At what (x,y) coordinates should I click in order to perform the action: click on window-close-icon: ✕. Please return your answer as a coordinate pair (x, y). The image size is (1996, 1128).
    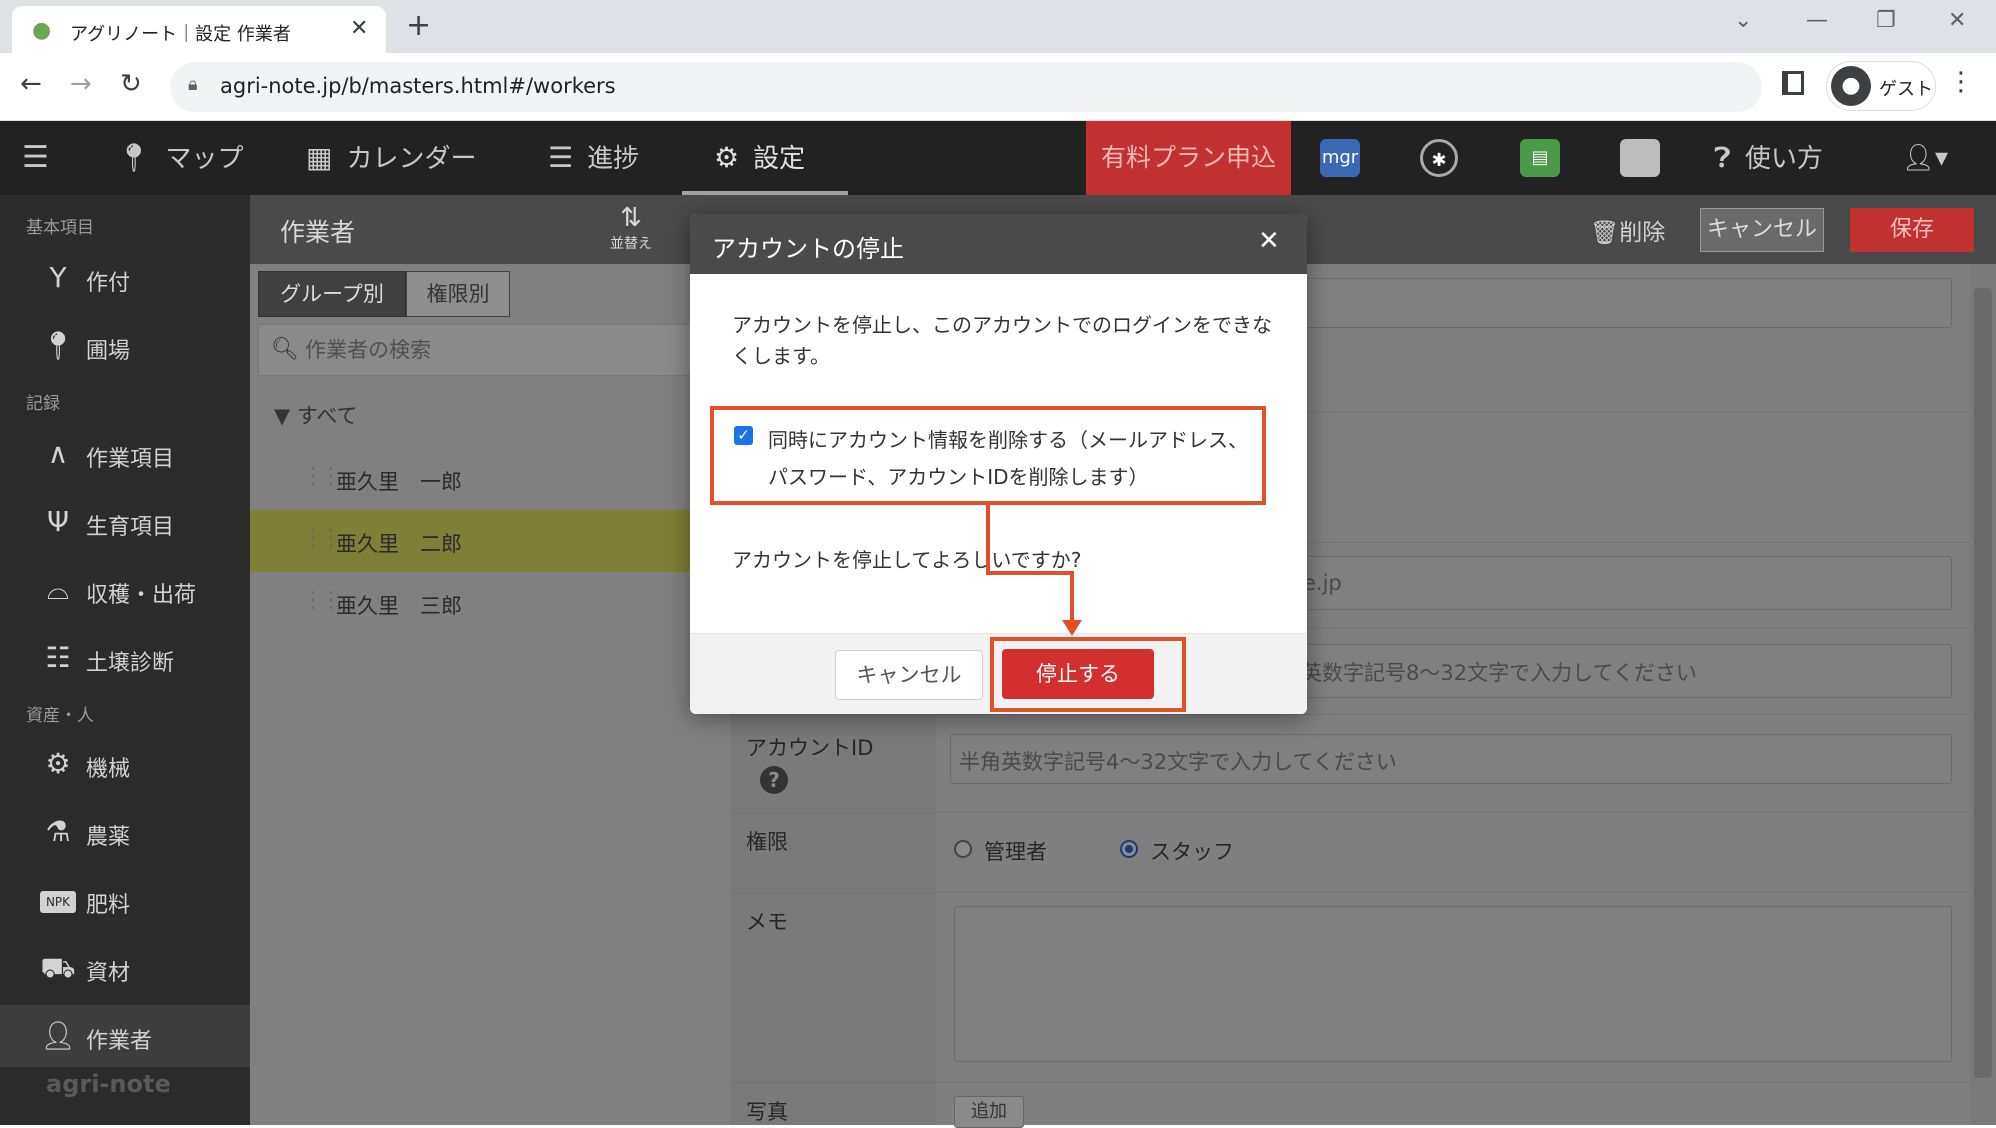
    Looking at the image, I should click on (1957, 20).